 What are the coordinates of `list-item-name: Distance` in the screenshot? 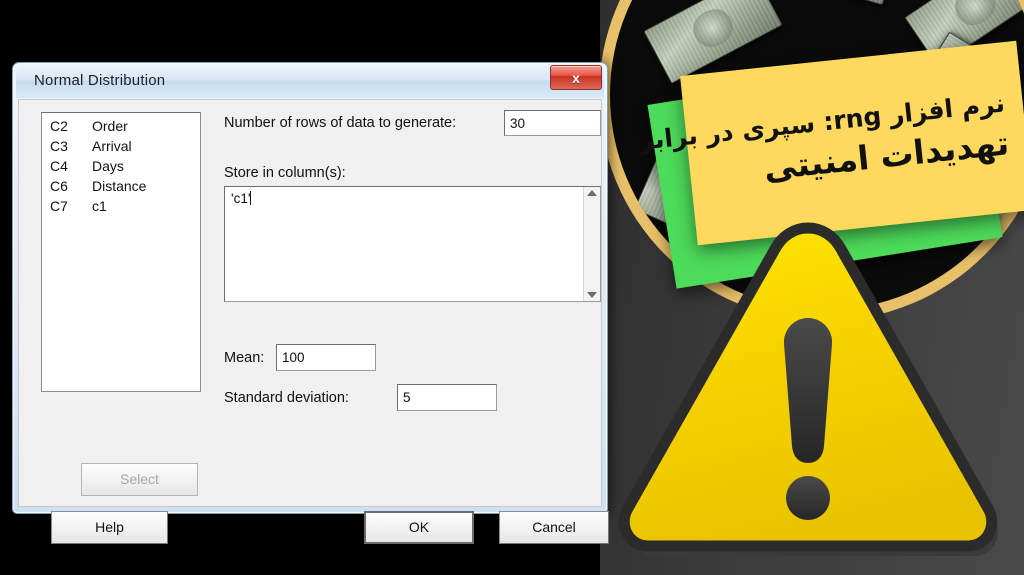 It's located at (119, 186).